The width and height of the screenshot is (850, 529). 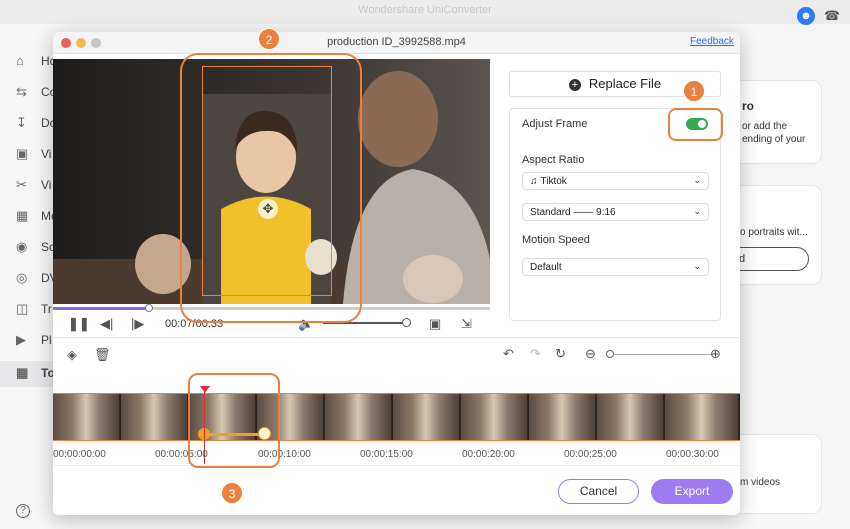 What do you see at coordinates (137, 324) in the screenshot?
I see `next-frame-icon: |▶` at bounding box center [137, 324].